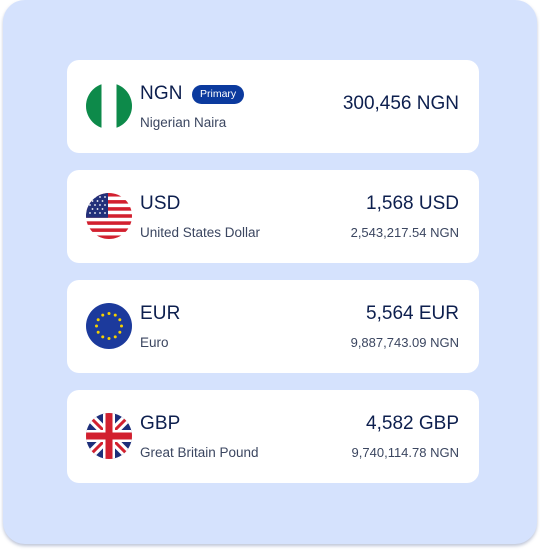  Describe the element at coordinates (160, 313) in the screenshot. I see `currency-code: EUR` at that location.